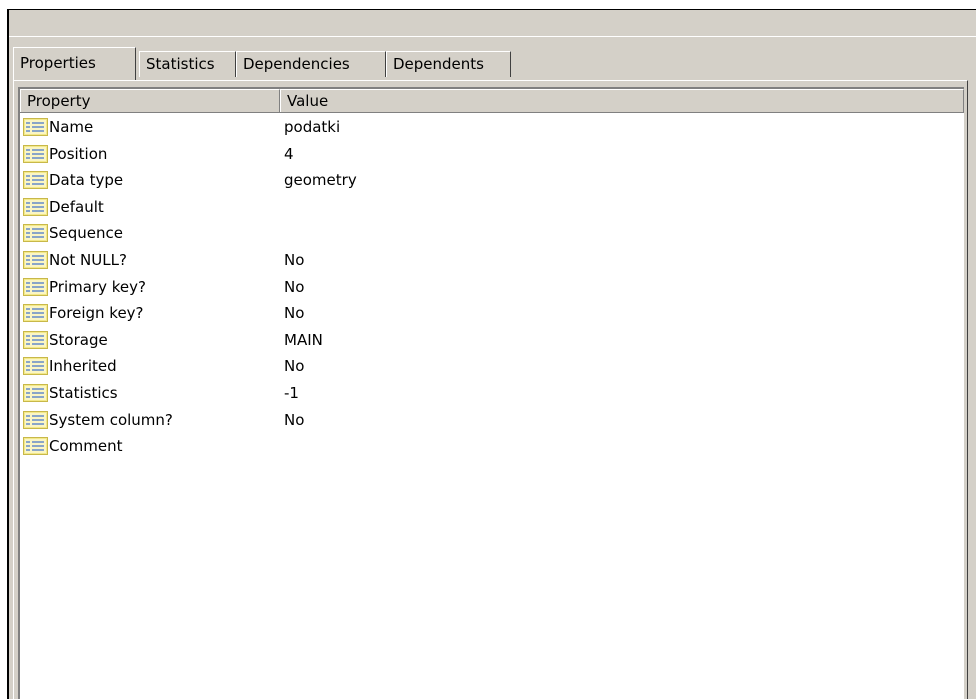  What do you see at coordinates (86, 233) in the screenshot?
I see `property-name: Sequence` at bounding box center [86, 233].